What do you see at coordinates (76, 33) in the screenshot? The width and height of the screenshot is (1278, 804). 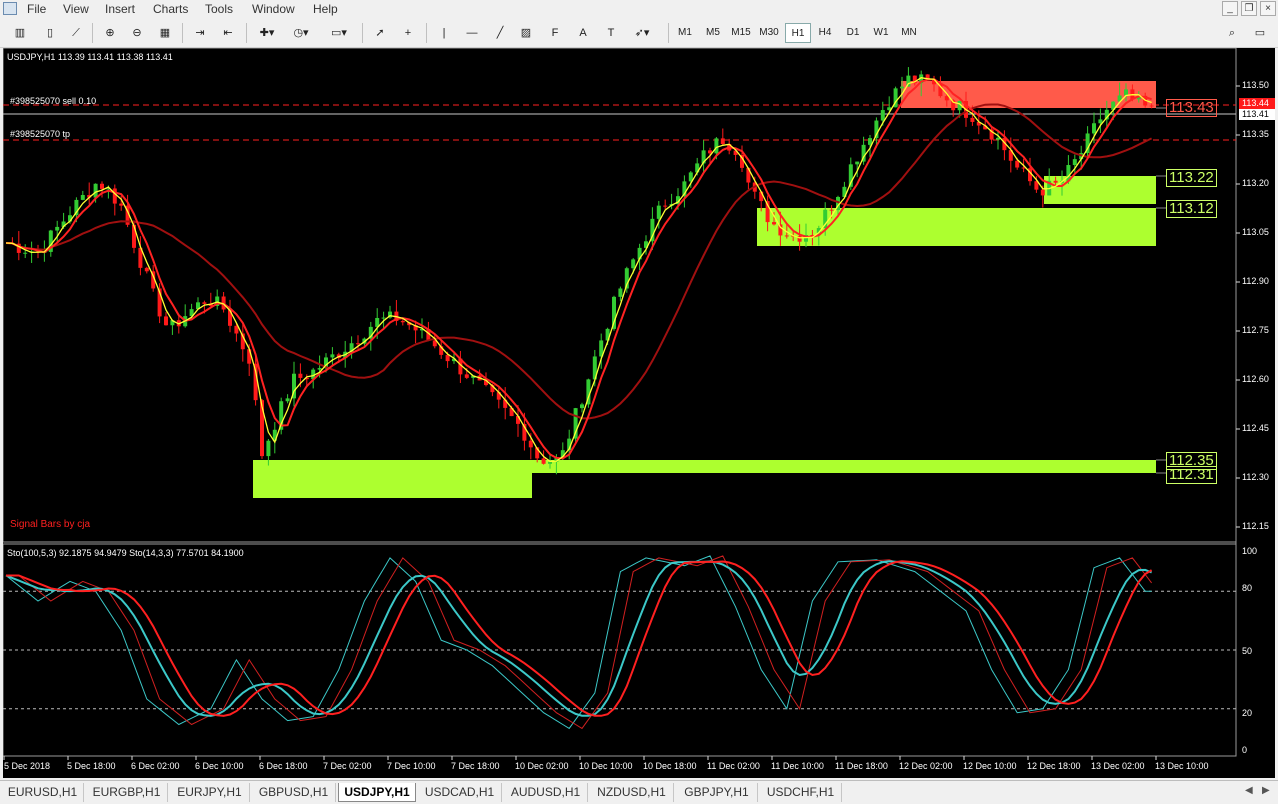 I see `line-chart-icon: ⟋` at bounding box center [76, 33].